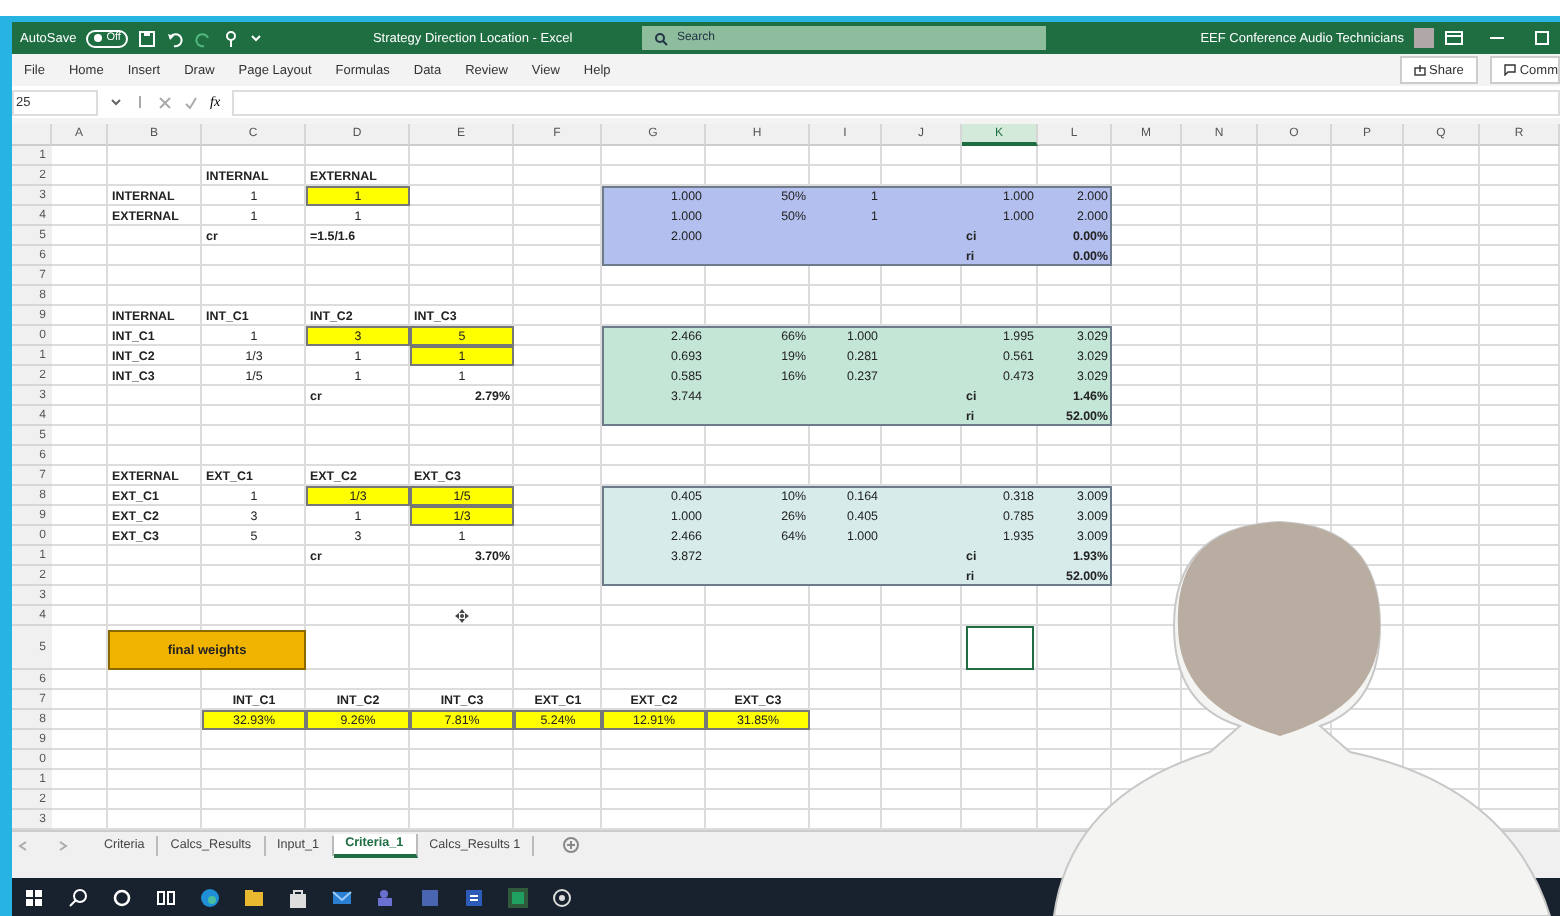  What do you see at coordinates (231, 38) in the screenshot?
I see `touch-mode-icon` at bounding box center [231, 38].